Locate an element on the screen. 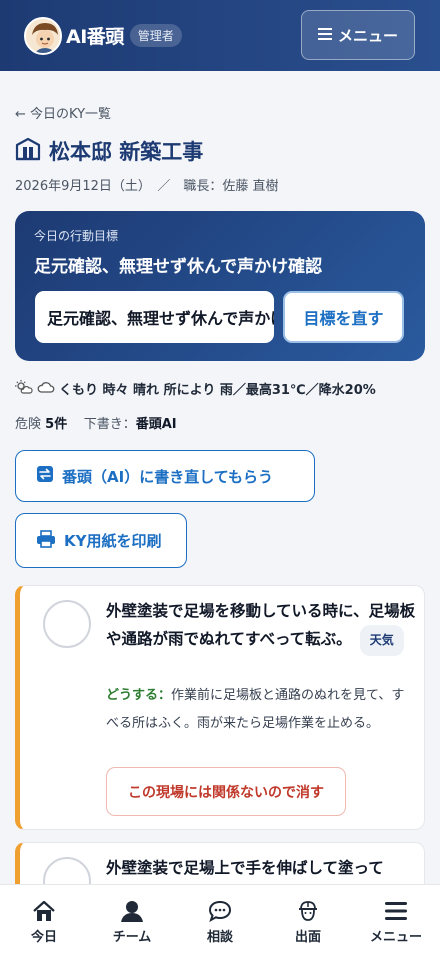 This screenshot has height=959, width=440. stats-row: 危険 5件 下書き：番頭AI is located at coordinates (96, 422).